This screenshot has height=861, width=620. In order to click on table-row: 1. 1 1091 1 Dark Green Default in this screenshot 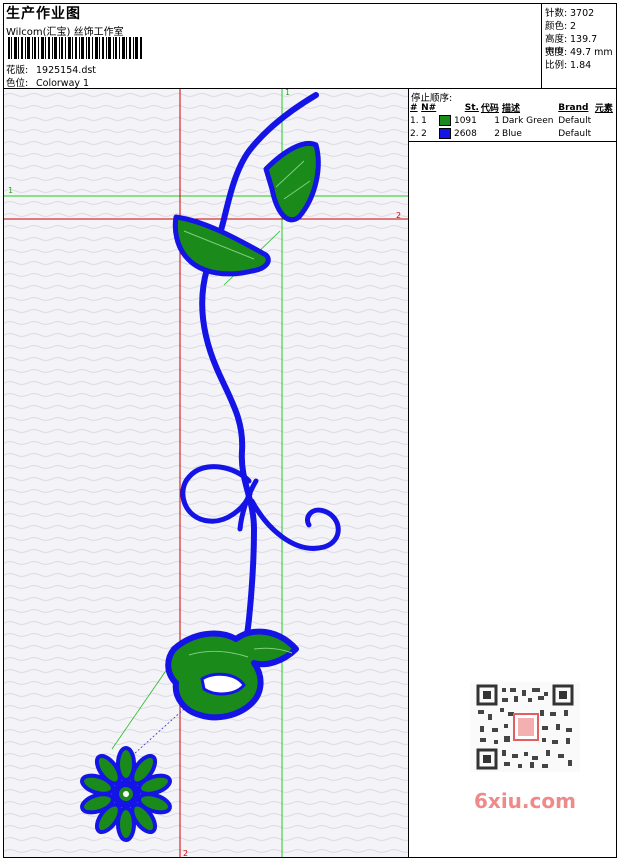, I will do `click(512, 120)`.